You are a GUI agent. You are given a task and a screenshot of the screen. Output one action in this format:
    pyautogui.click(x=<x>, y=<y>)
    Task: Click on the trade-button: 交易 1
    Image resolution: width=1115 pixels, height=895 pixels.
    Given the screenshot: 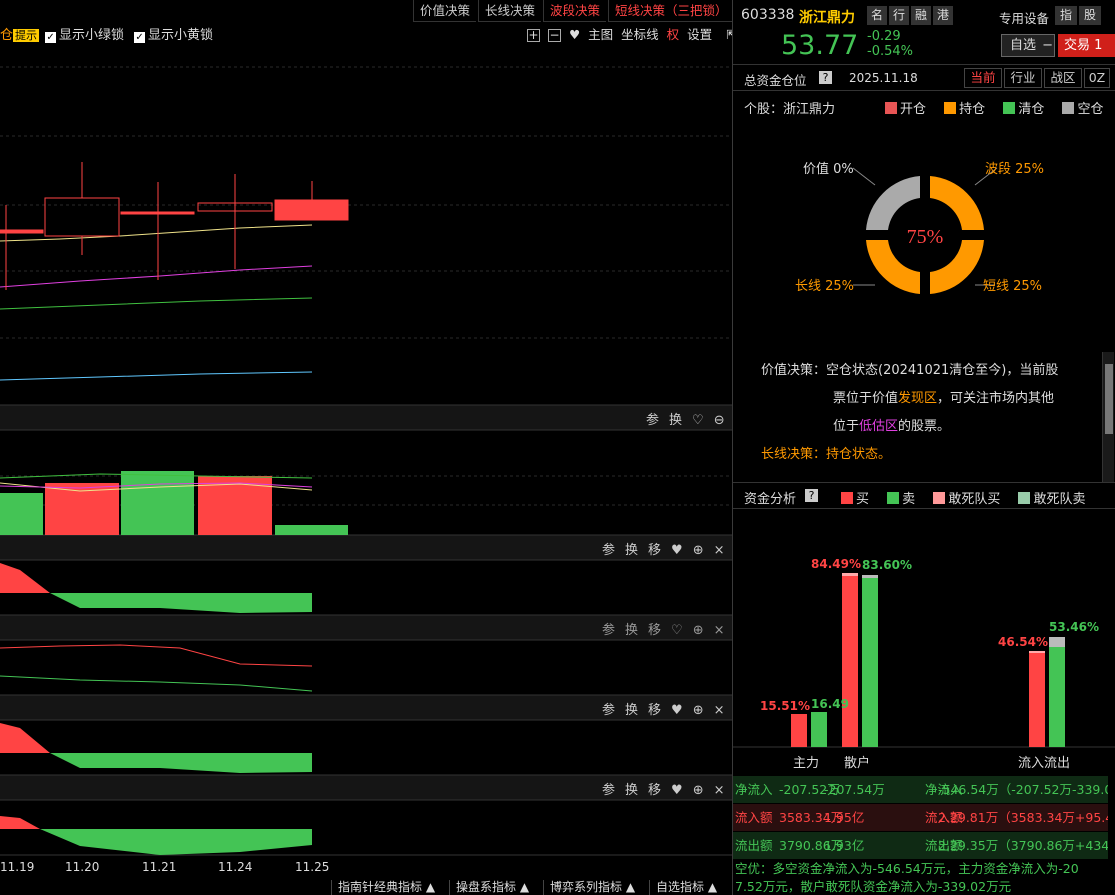 What is the action you would take?
    pyautogui.click(x=1086, y=45)
    